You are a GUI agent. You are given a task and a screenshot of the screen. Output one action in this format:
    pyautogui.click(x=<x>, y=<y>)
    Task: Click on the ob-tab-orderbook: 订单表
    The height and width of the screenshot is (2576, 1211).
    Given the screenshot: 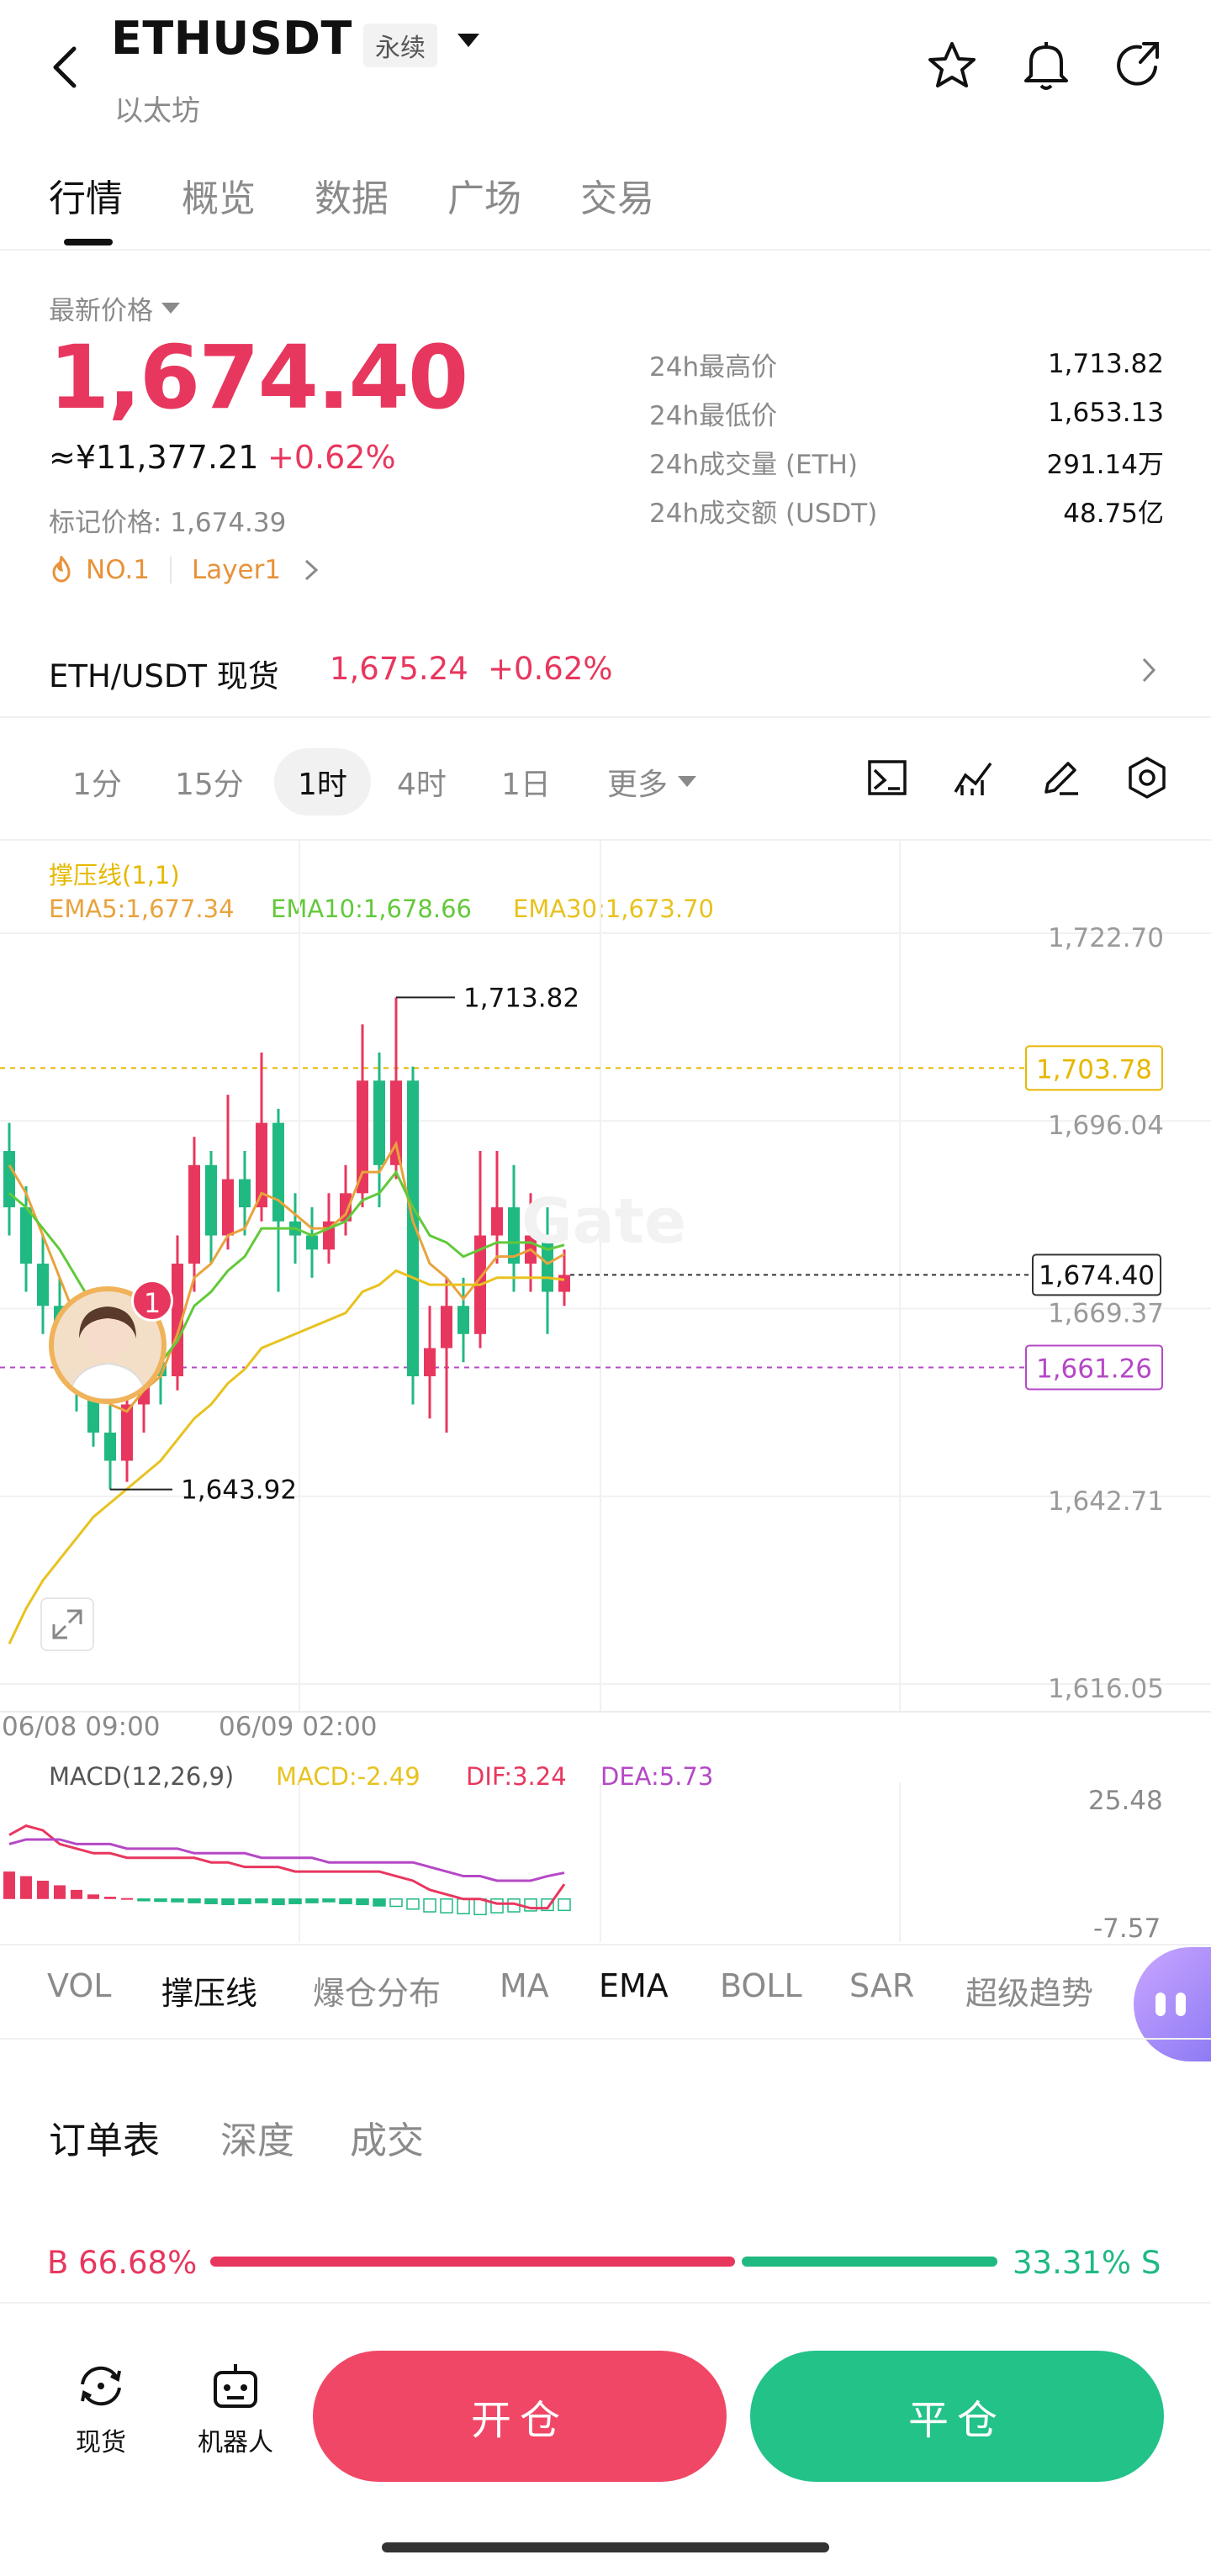 What is the action you would take?
    pyautogui.click(x=104, y=2137)
    